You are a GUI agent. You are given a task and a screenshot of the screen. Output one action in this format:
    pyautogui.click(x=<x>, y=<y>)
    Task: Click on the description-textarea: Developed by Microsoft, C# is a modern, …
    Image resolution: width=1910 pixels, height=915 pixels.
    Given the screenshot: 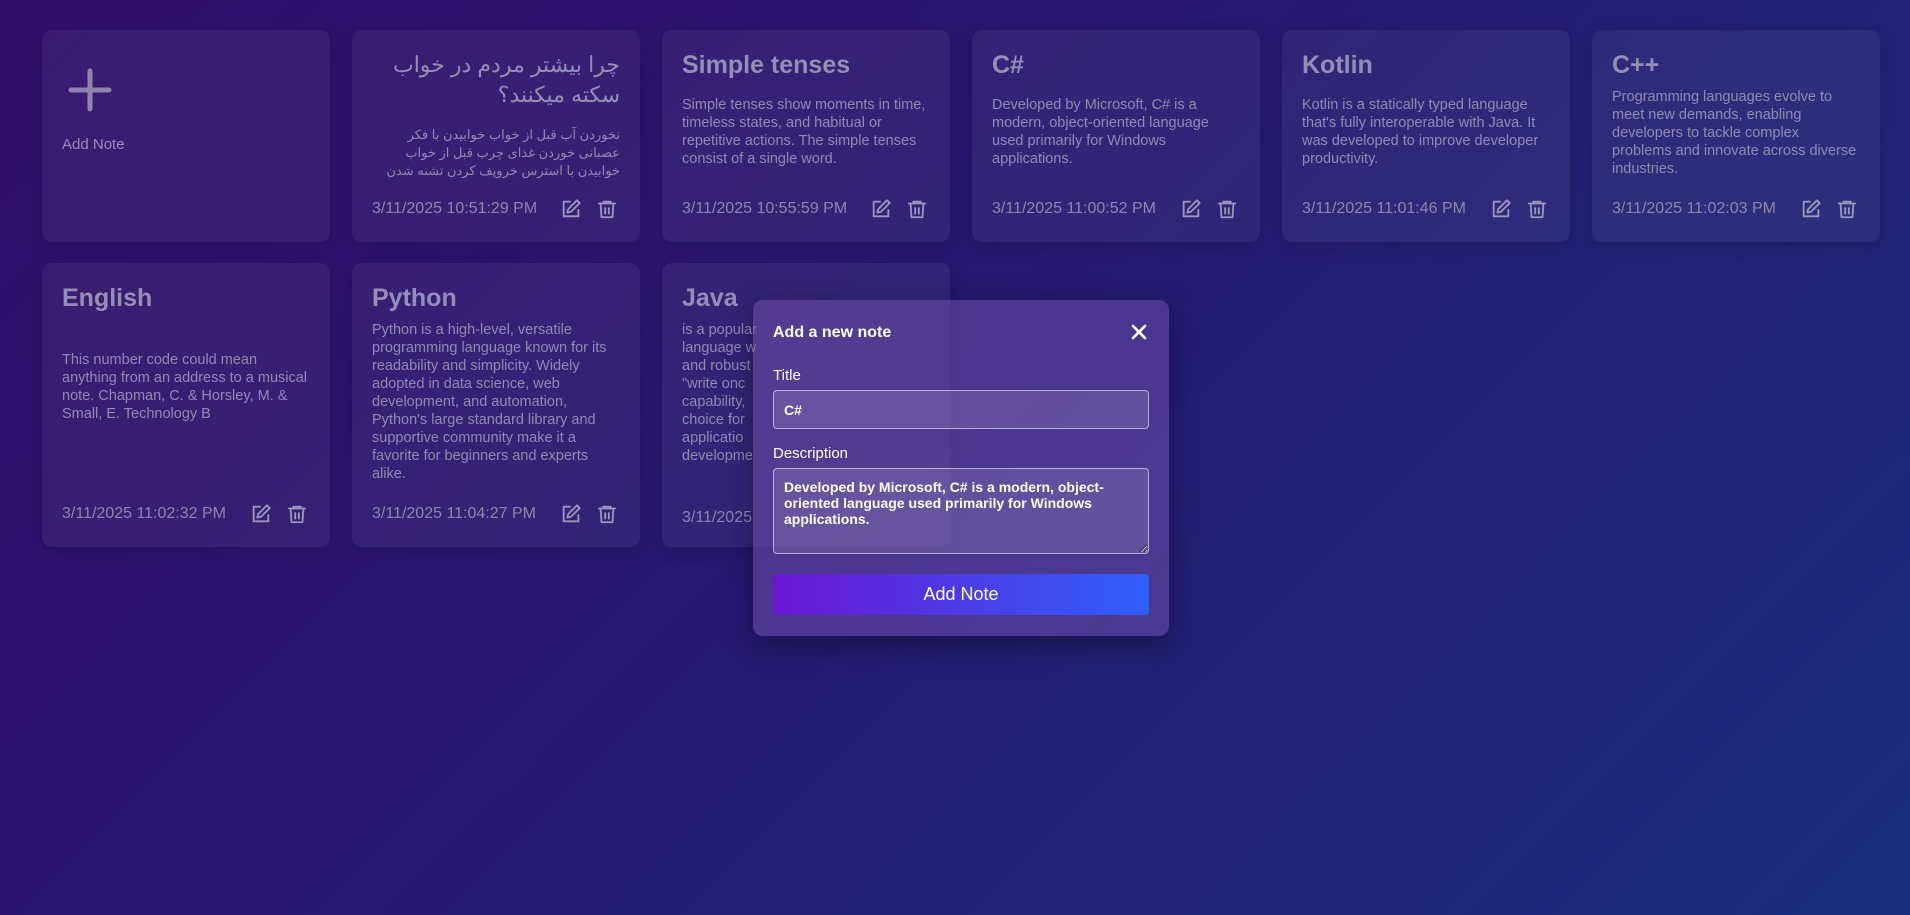 What is the action you would take?
    pyautogui.click(x=961, y=511)
    